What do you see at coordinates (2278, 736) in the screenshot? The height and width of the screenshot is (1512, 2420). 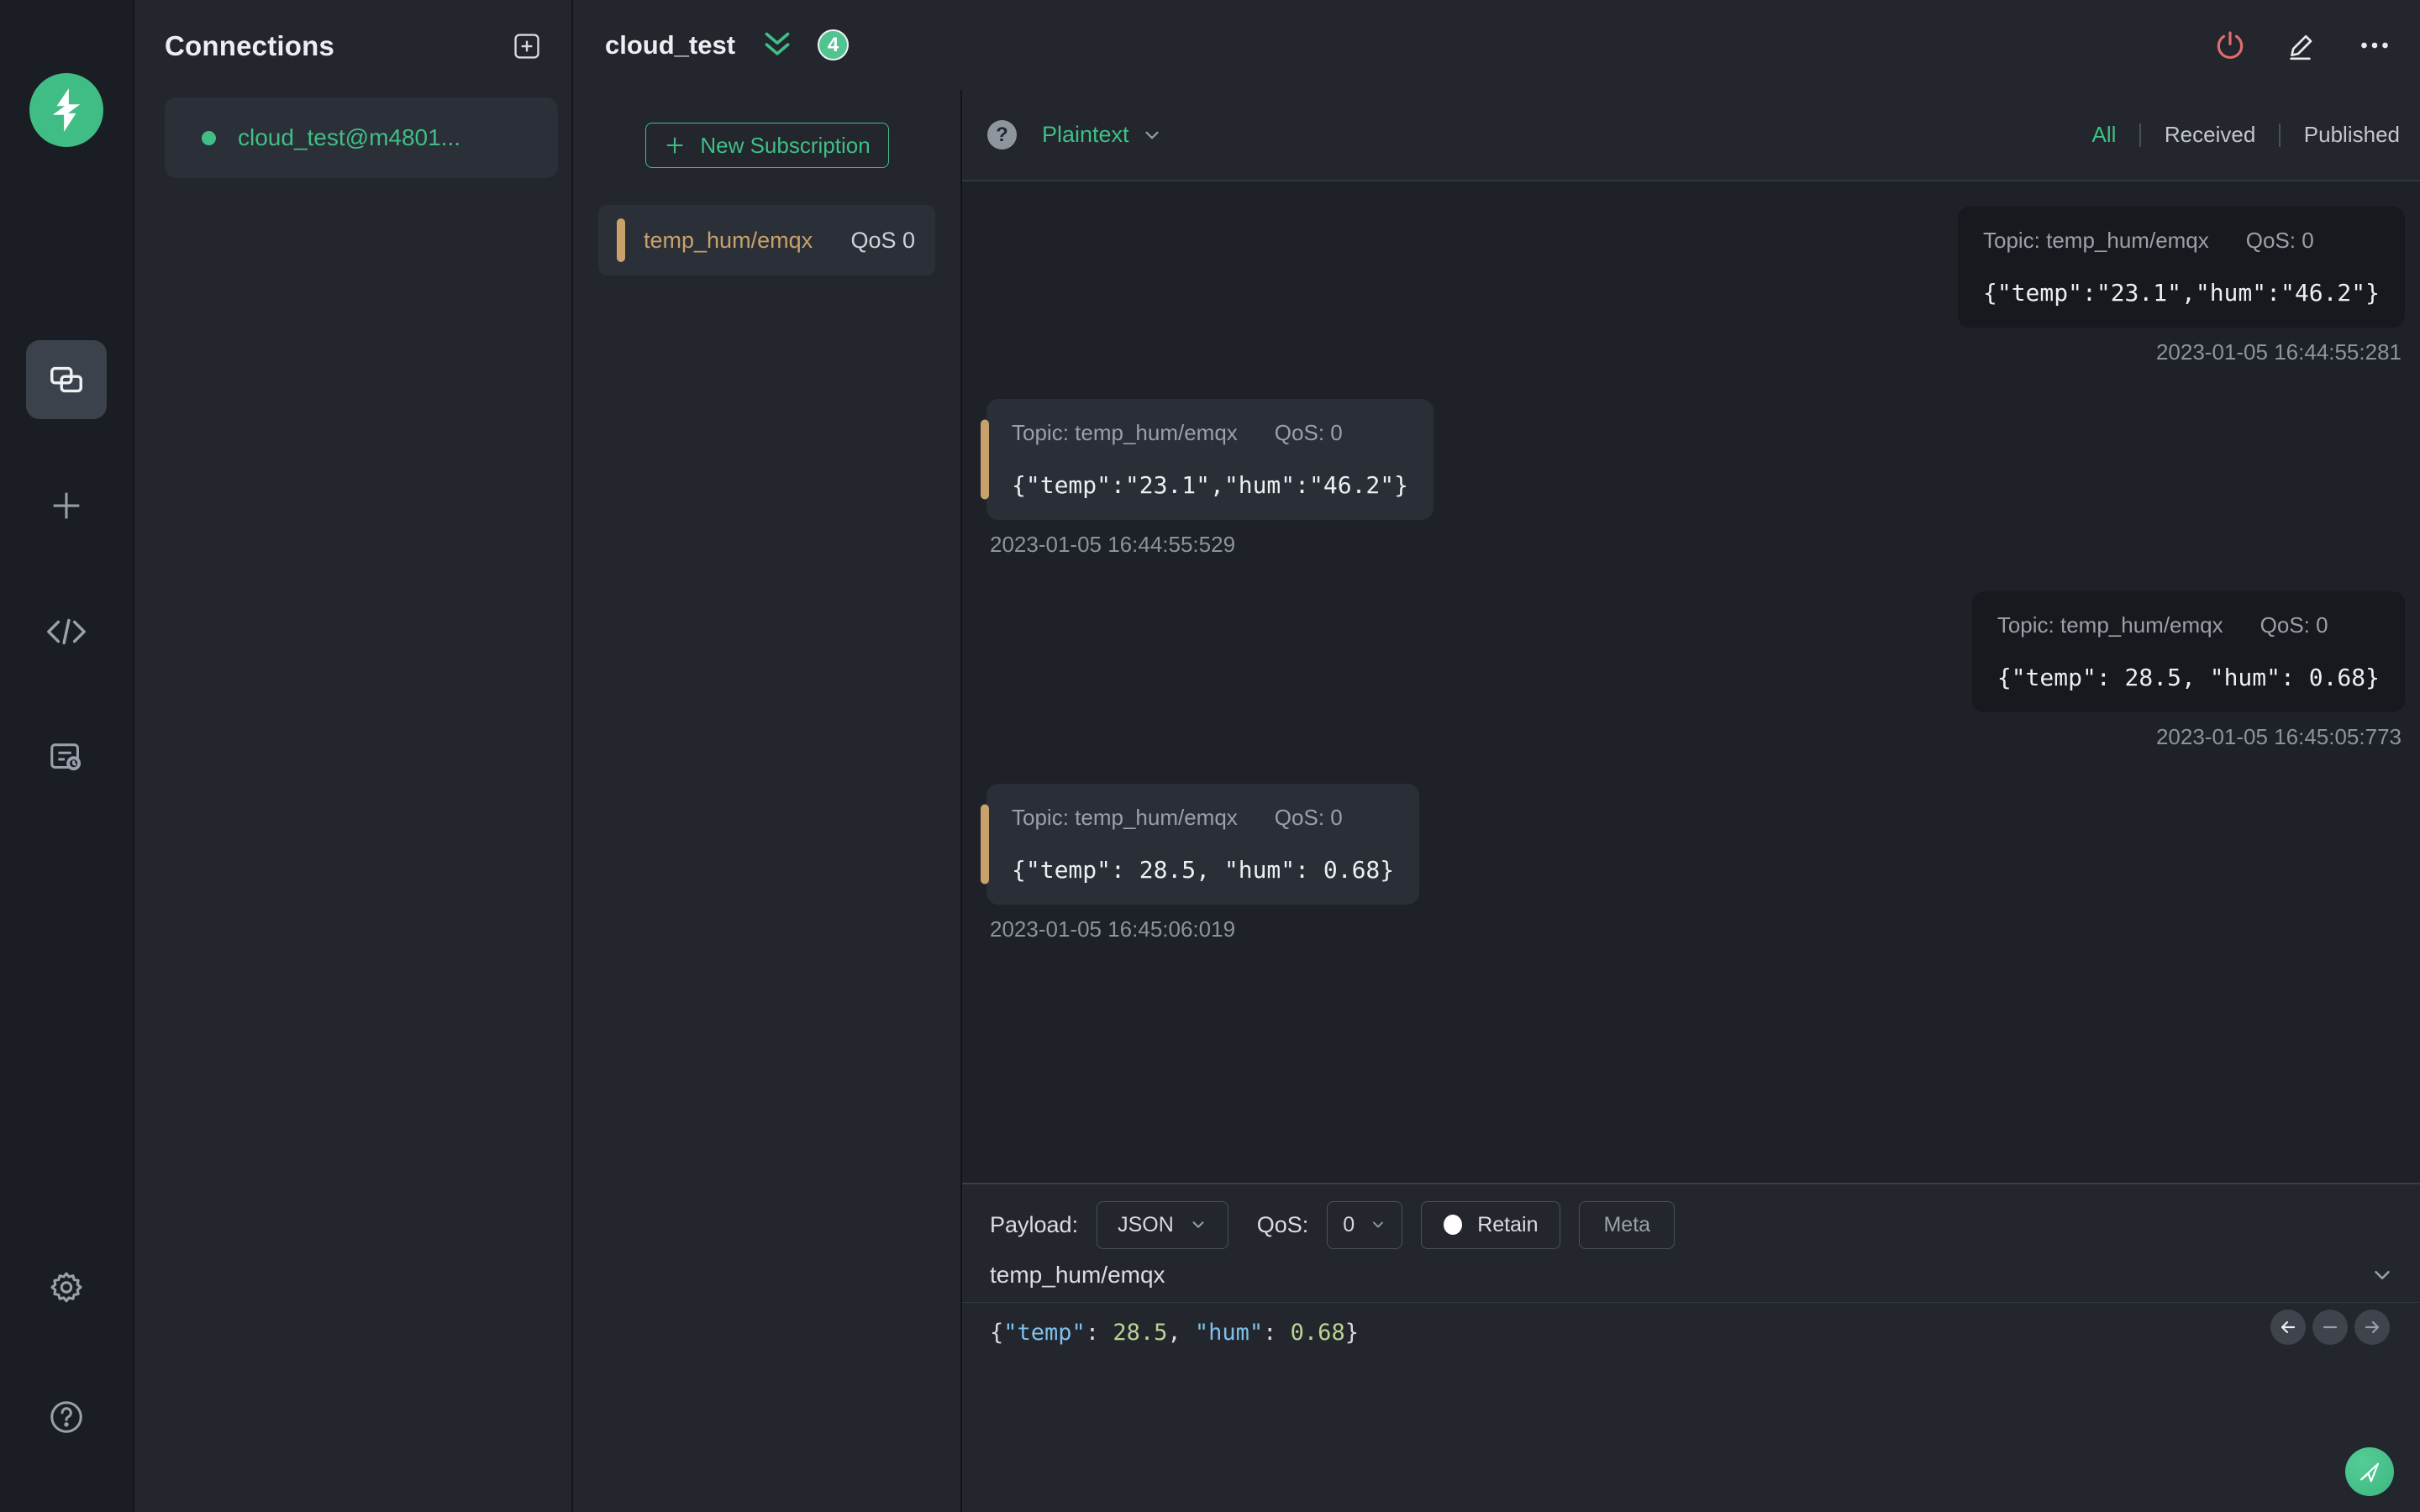 I see `message-timestamp: 2023-01-05 16:45:05:773` at bounding box center [2278, 736].